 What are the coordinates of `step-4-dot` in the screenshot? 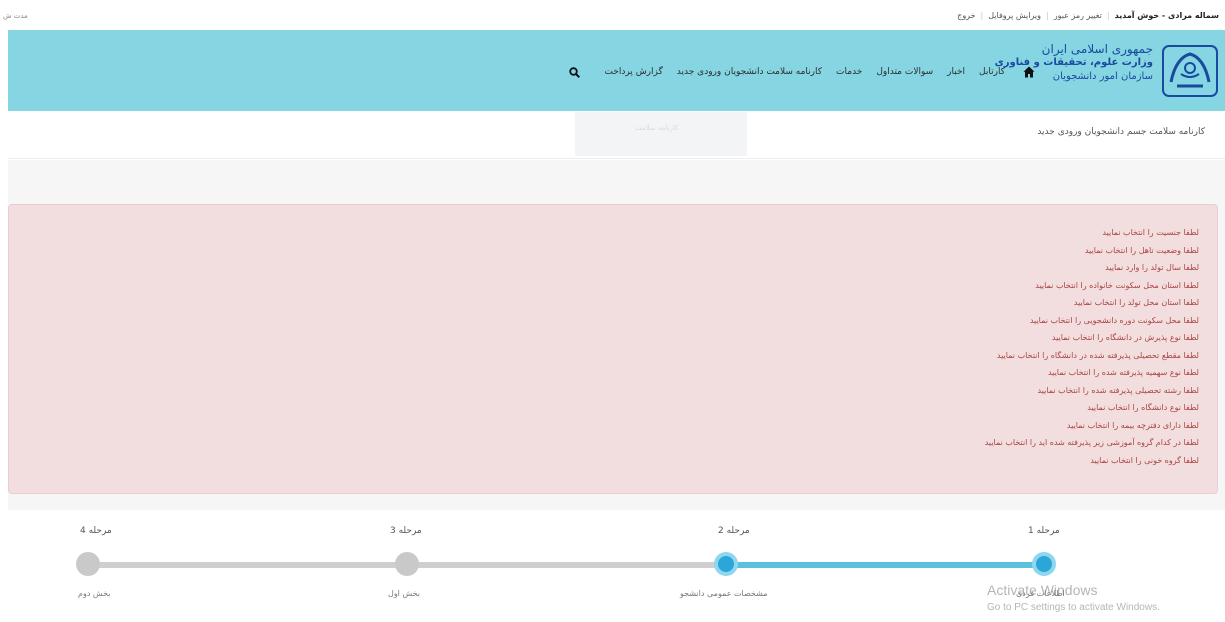 It's located at (88, 564).